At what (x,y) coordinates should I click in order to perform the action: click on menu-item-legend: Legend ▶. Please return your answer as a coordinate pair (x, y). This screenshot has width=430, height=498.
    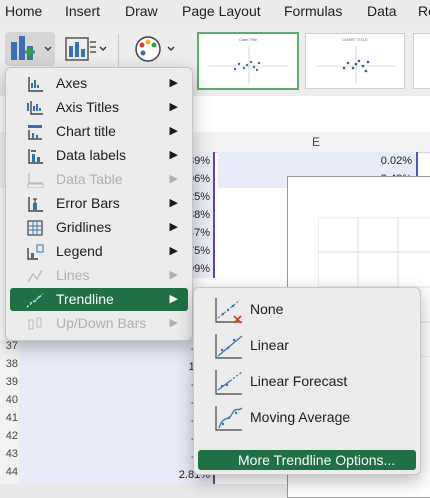
    Looking at the image, I should click on (99, 251).